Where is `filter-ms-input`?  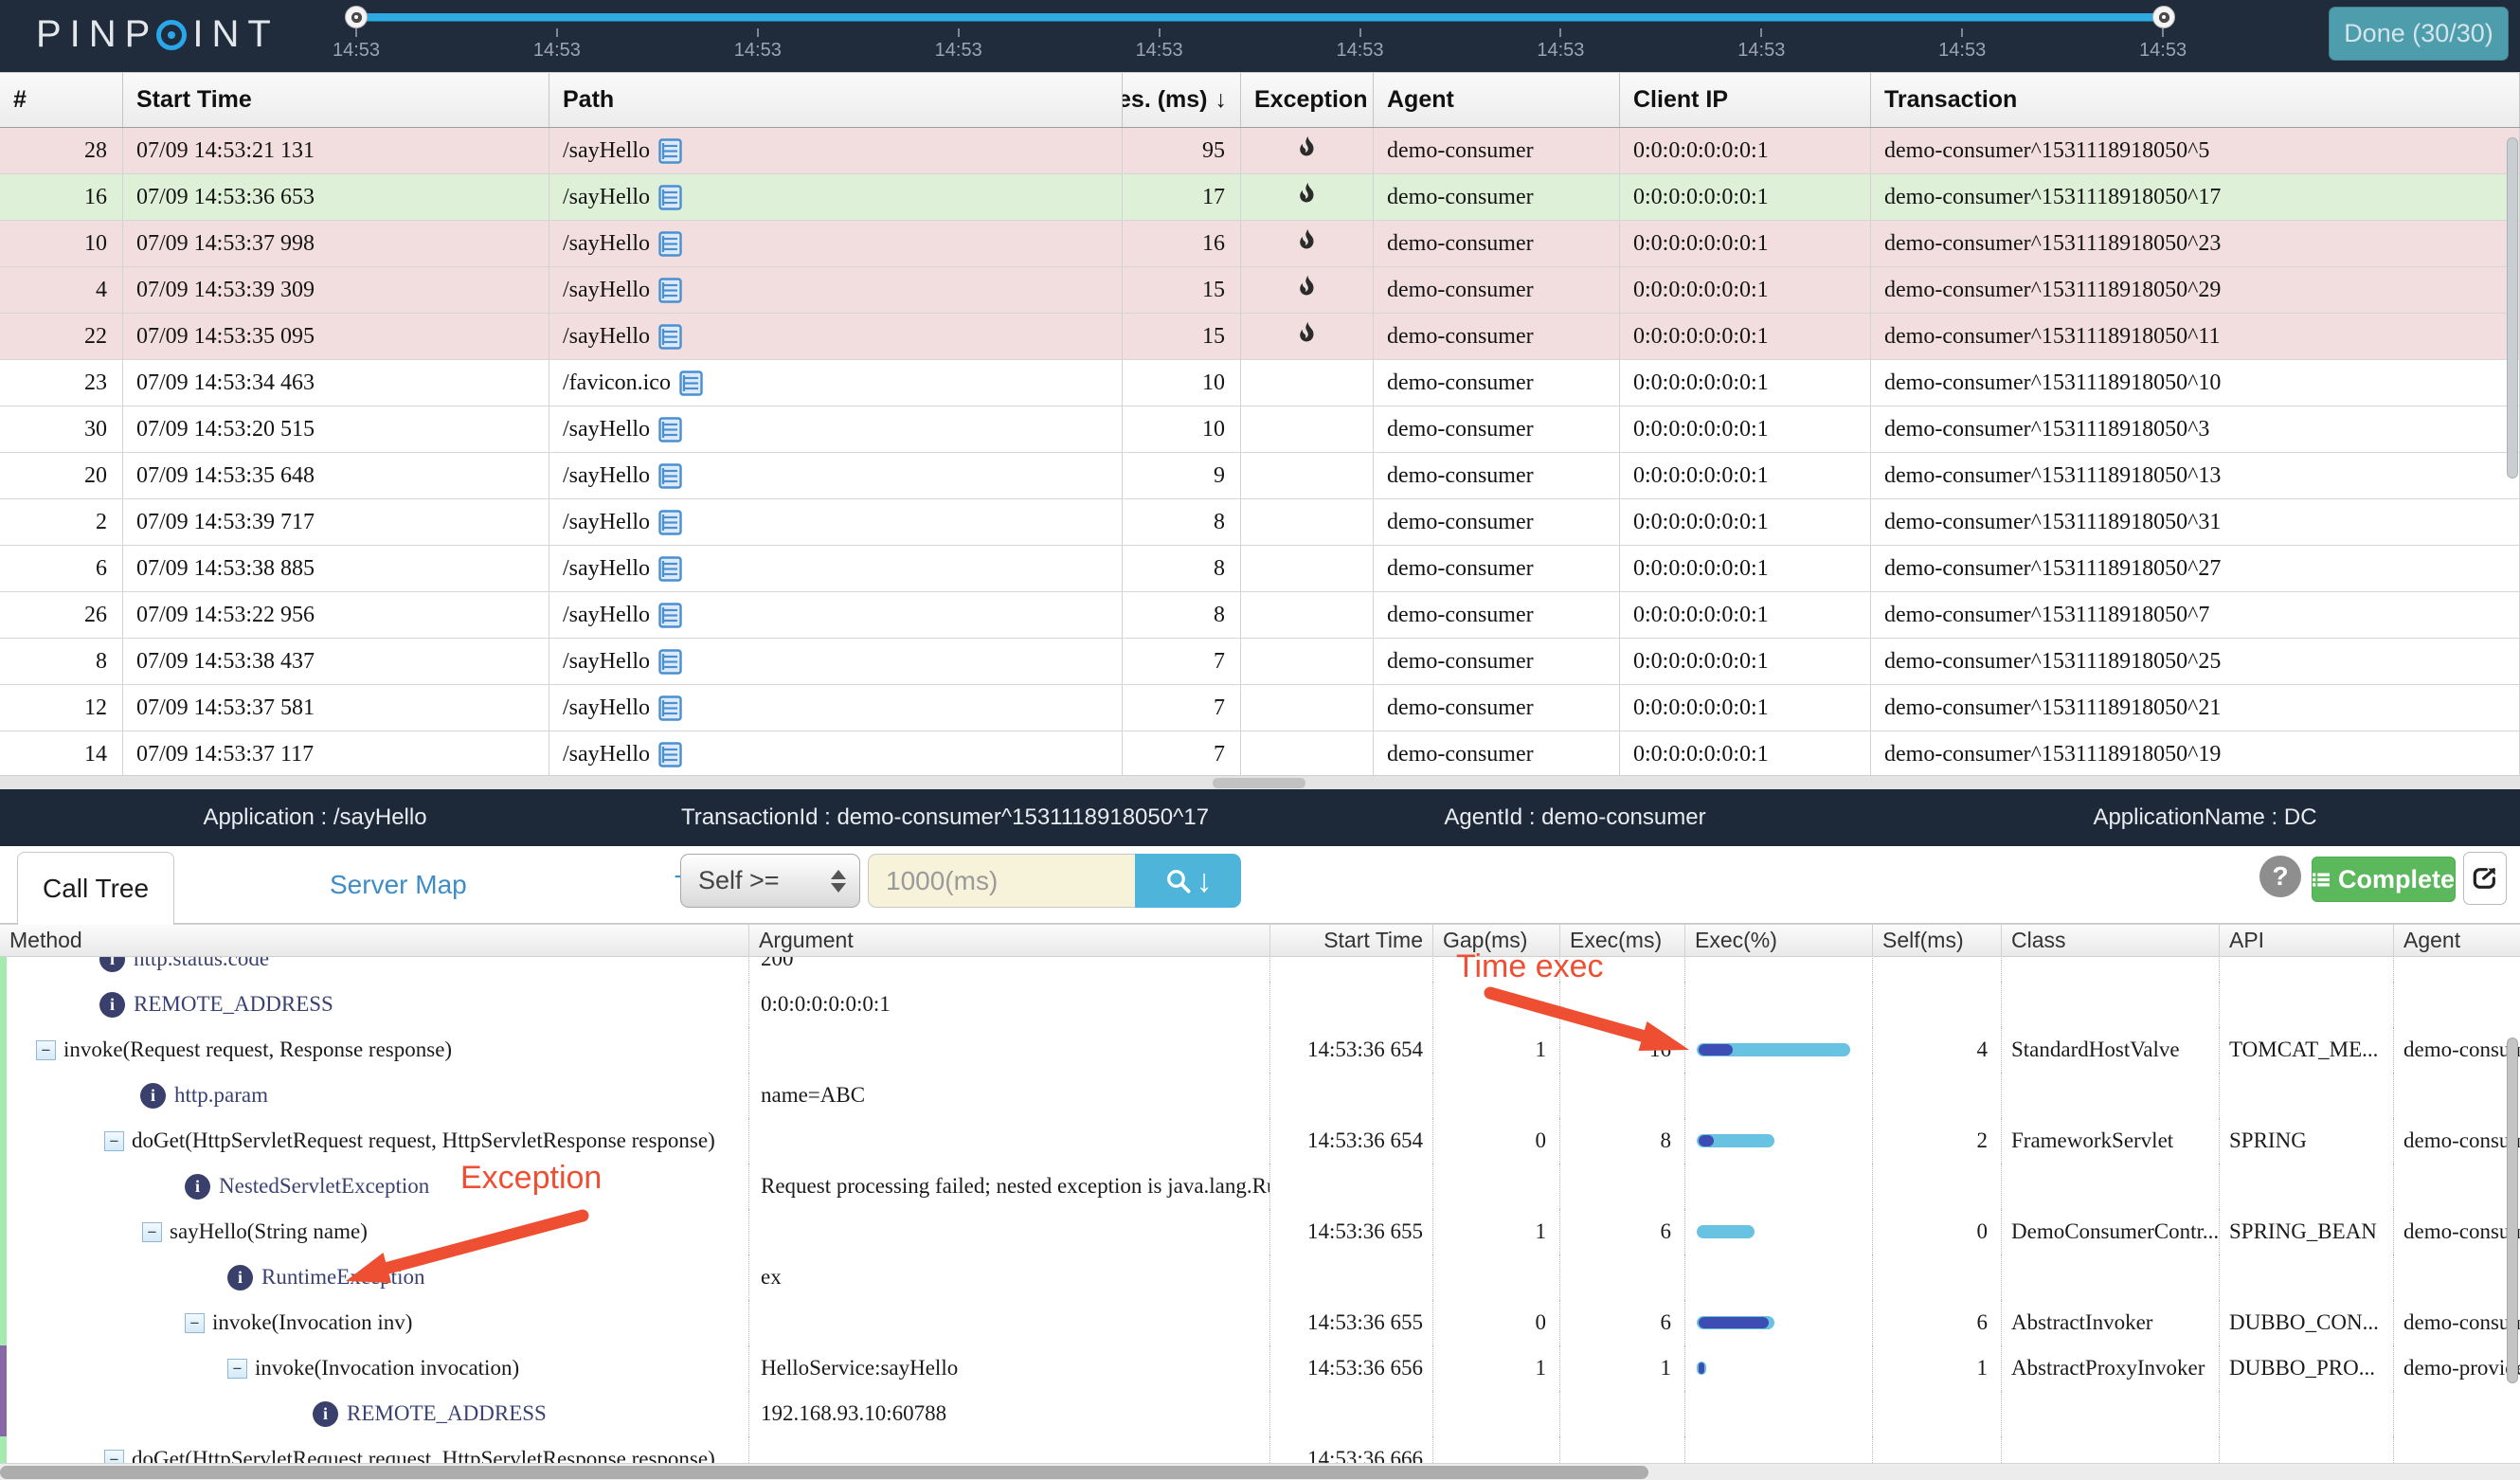
filter-ms-input is located at coordinates (1001, 881).